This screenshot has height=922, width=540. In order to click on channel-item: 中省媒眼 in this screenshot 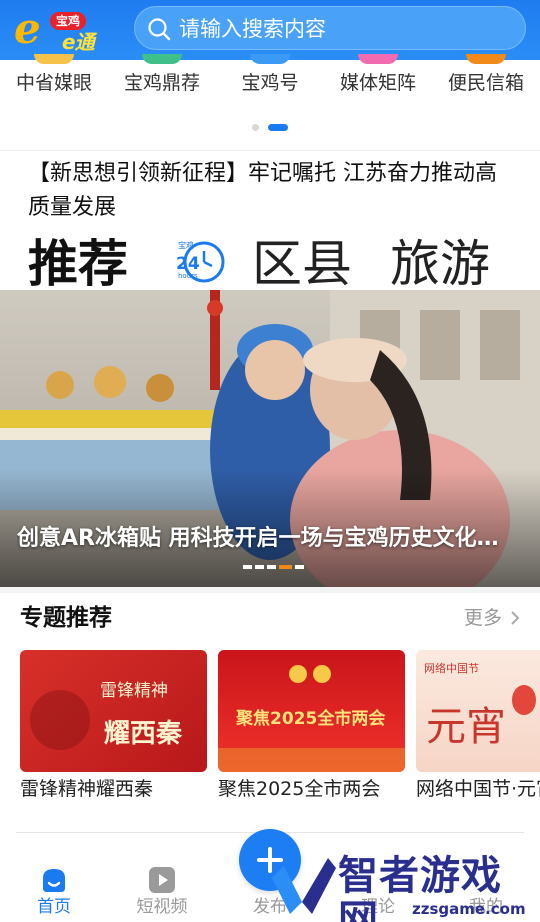, I will do `click(54, 75)`.